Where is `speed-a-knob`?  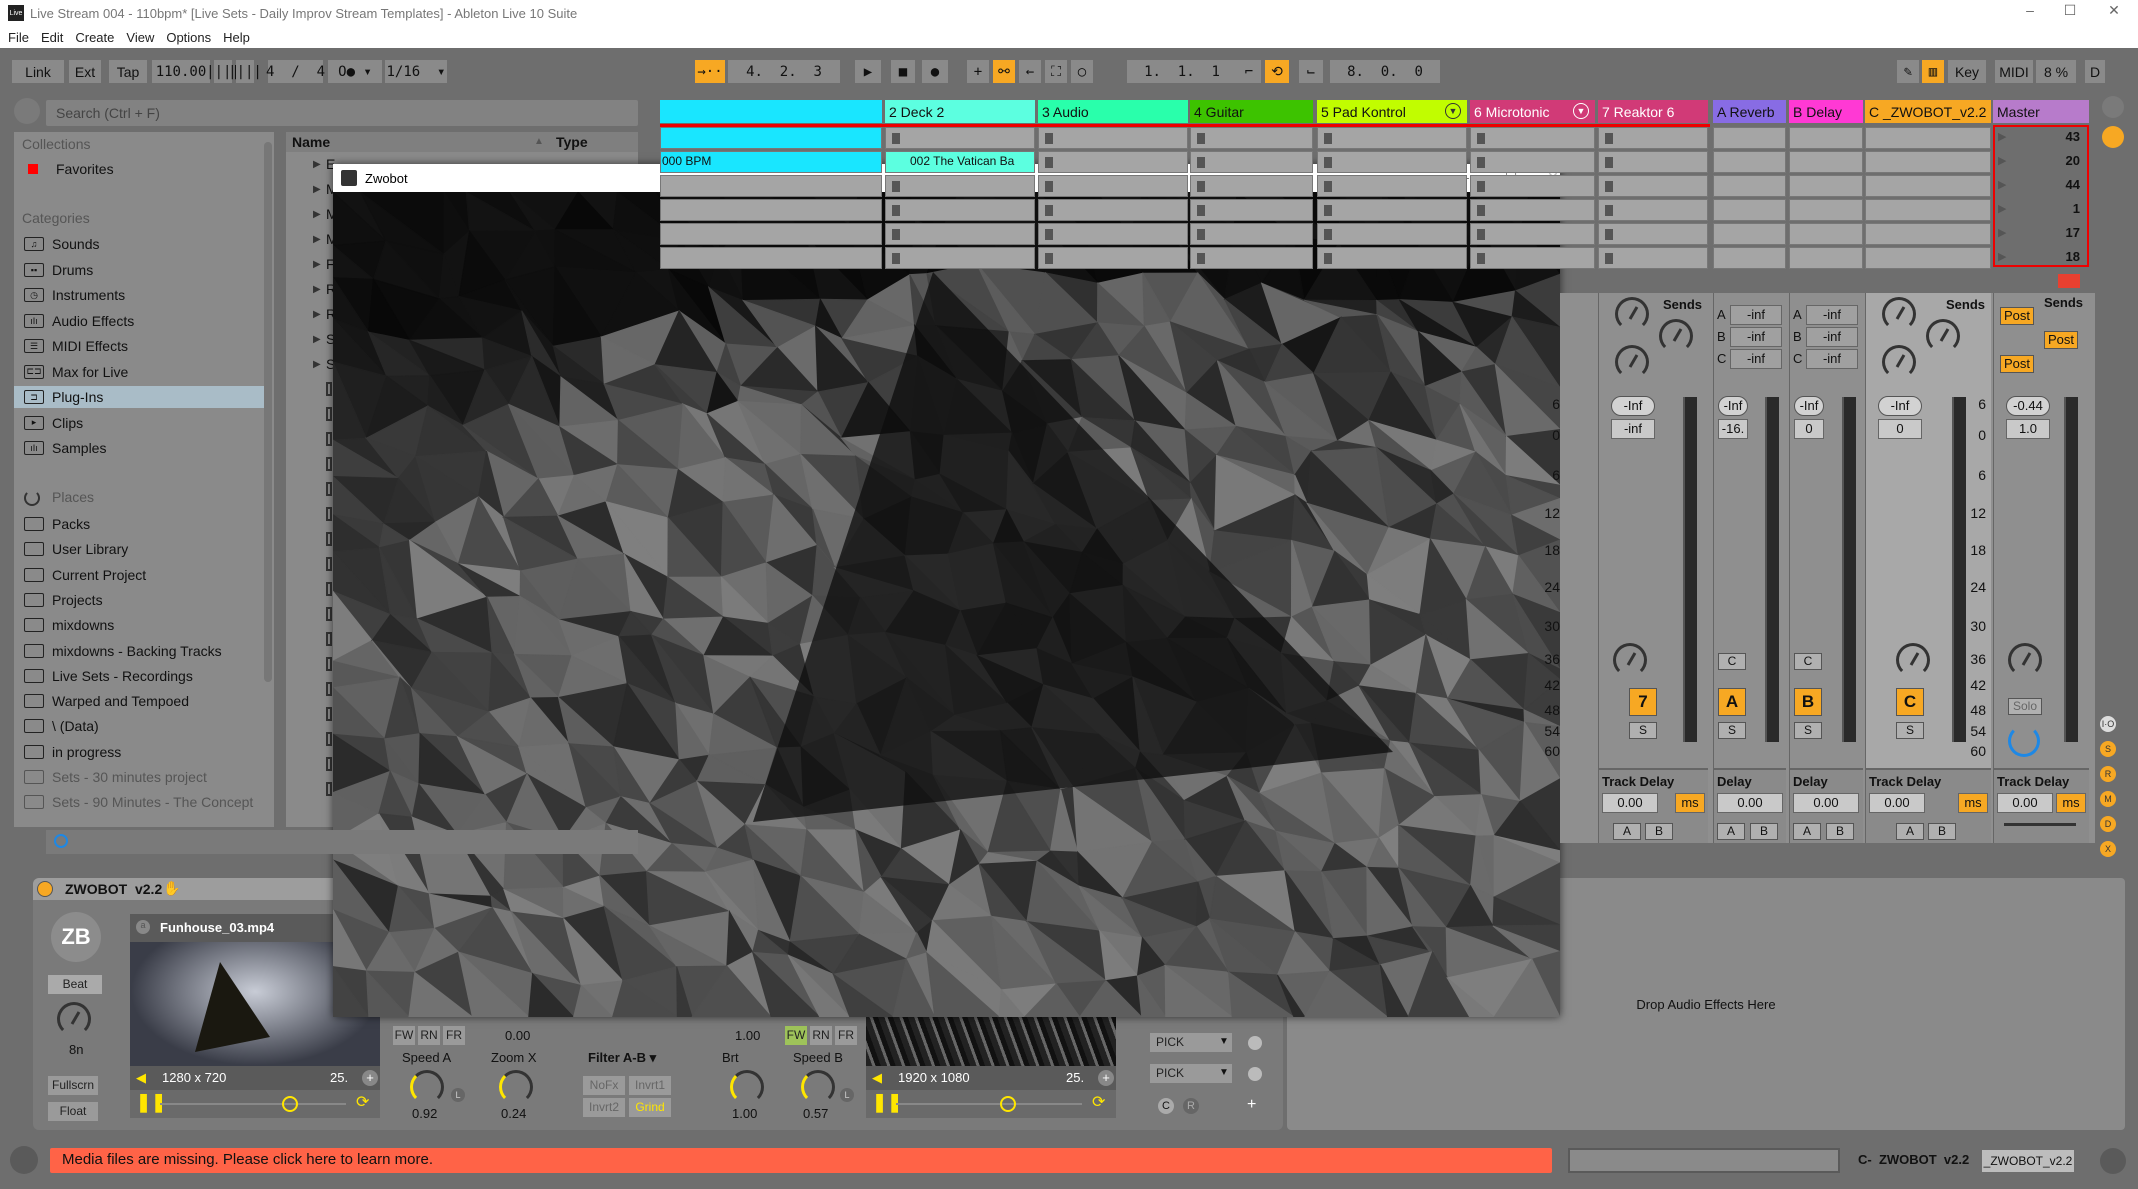
speed-a-knob is located at coordinates (427, 1087).